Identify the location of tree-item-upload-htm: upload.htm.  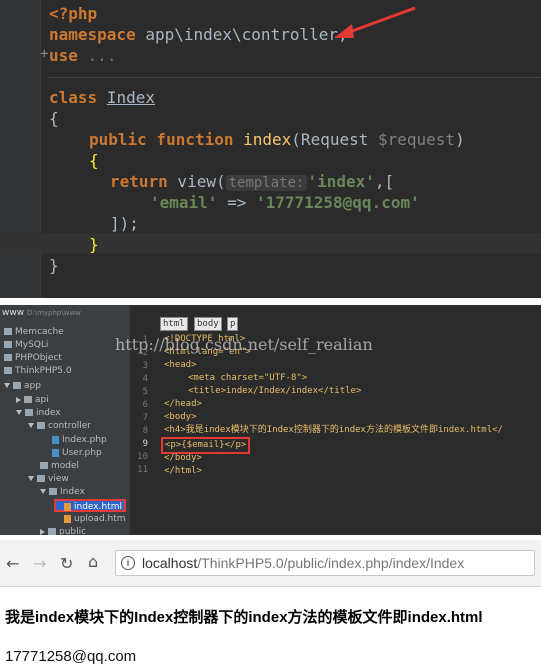
(95, 519).